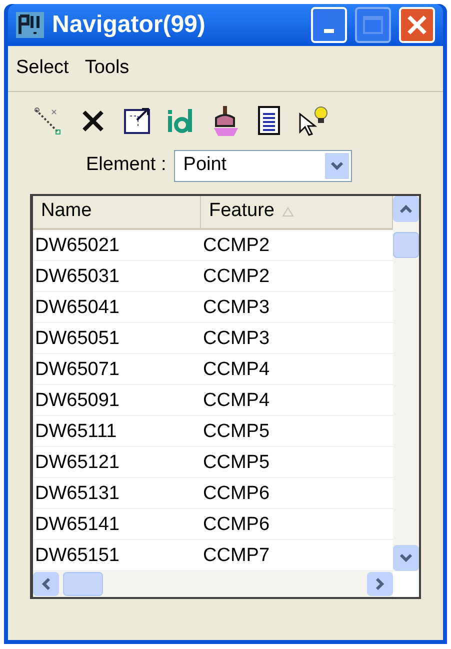 The height and width of the screenshot is (649, 451). Describe the element at coordinates (77, 494) in the screenshot. I see `table-cell-text: DW65131` at that location.